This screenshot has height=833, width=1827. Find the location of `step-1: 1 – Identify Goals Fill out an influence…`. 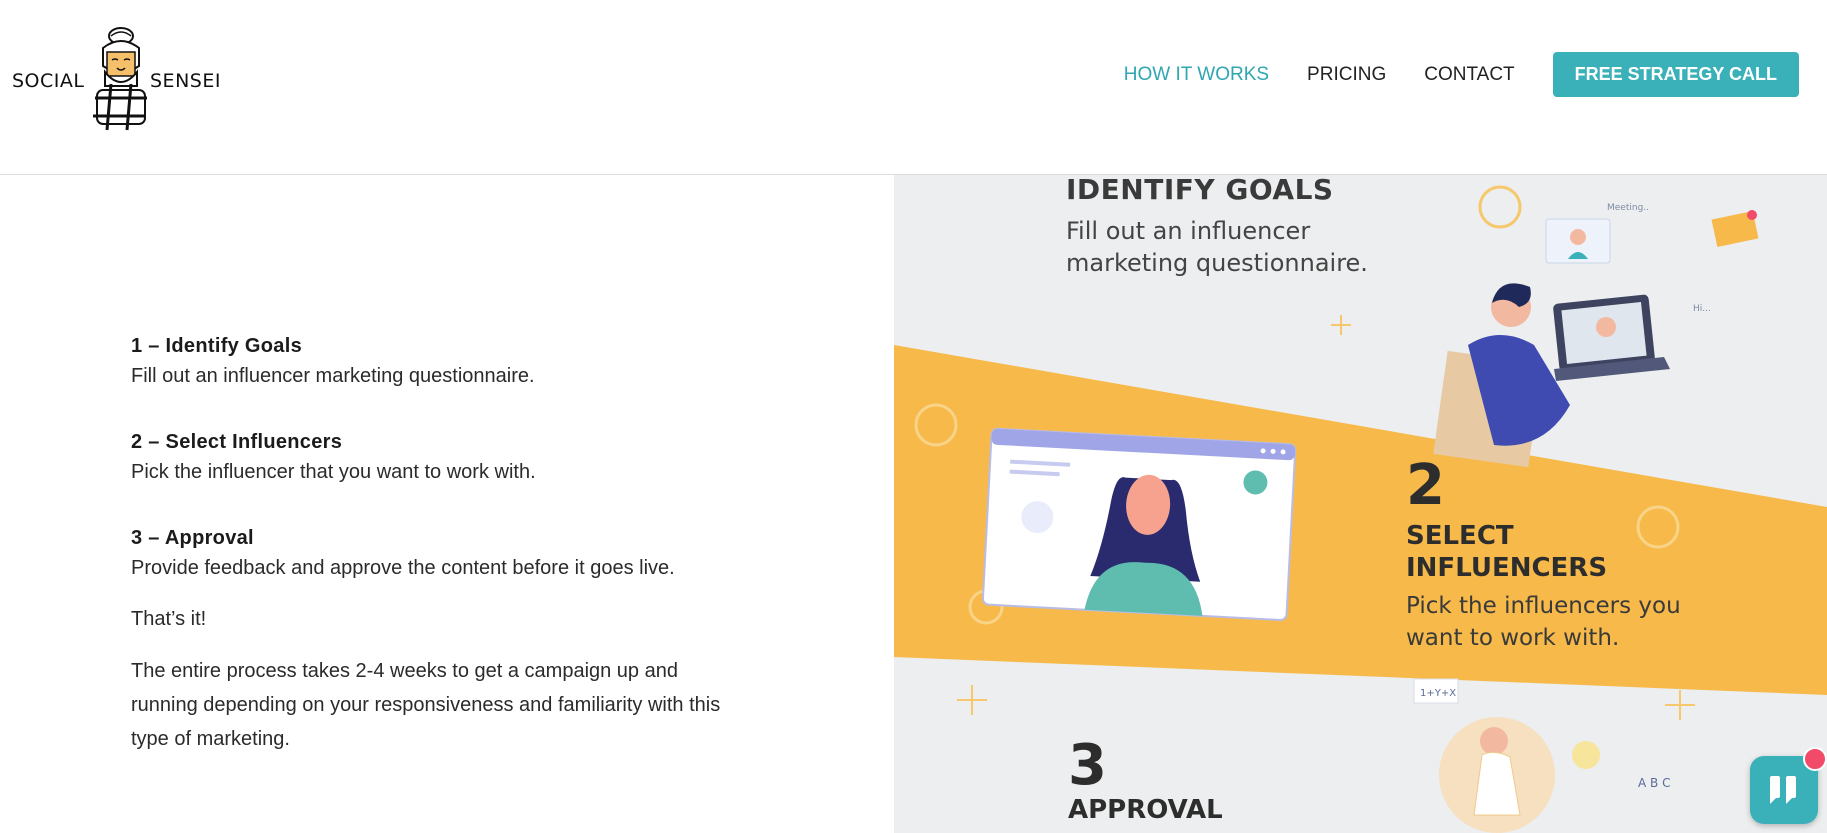

step-1: 1 – Identify Goals Fill out an influence… is located at coordinates (426, 362).